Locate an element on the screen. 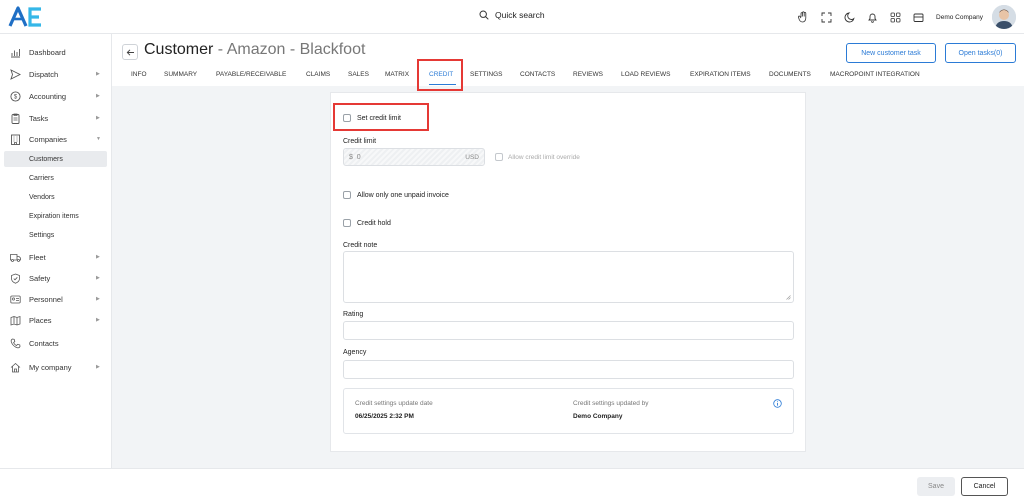 Image resolution: width=1024 pixels, height=503 pixels. update-date-value: 06/25/2025 2:32 PM is located at coordinates (384, 416).